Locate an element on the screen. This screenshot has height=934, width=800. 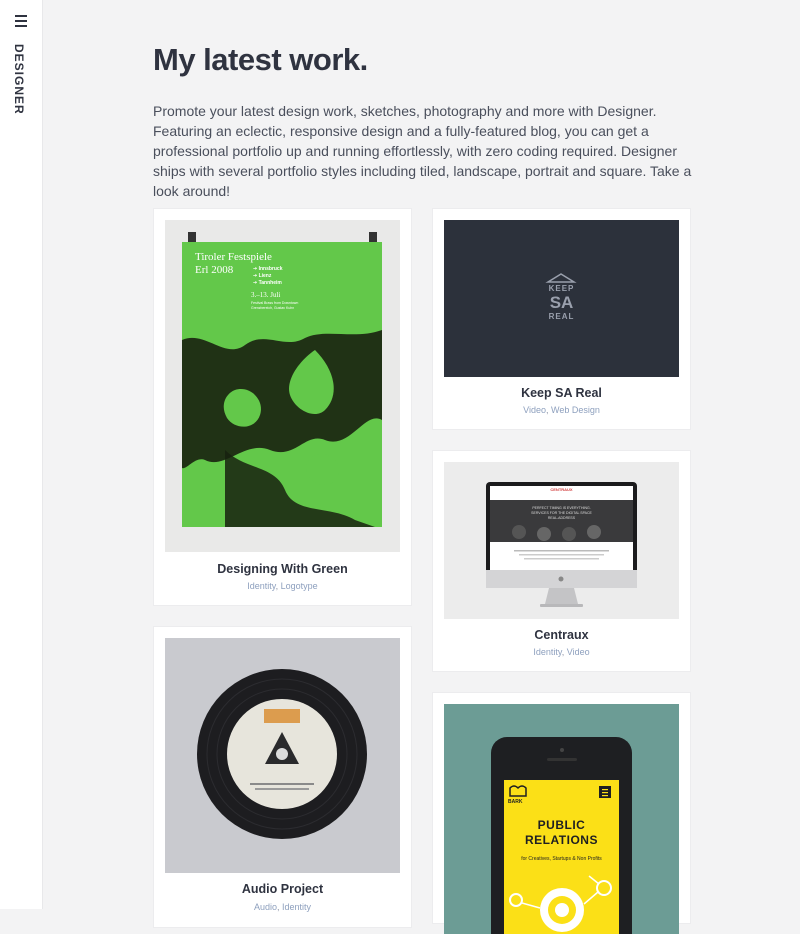
sidebar: DESIGNER is located at coordinates (21, 454).